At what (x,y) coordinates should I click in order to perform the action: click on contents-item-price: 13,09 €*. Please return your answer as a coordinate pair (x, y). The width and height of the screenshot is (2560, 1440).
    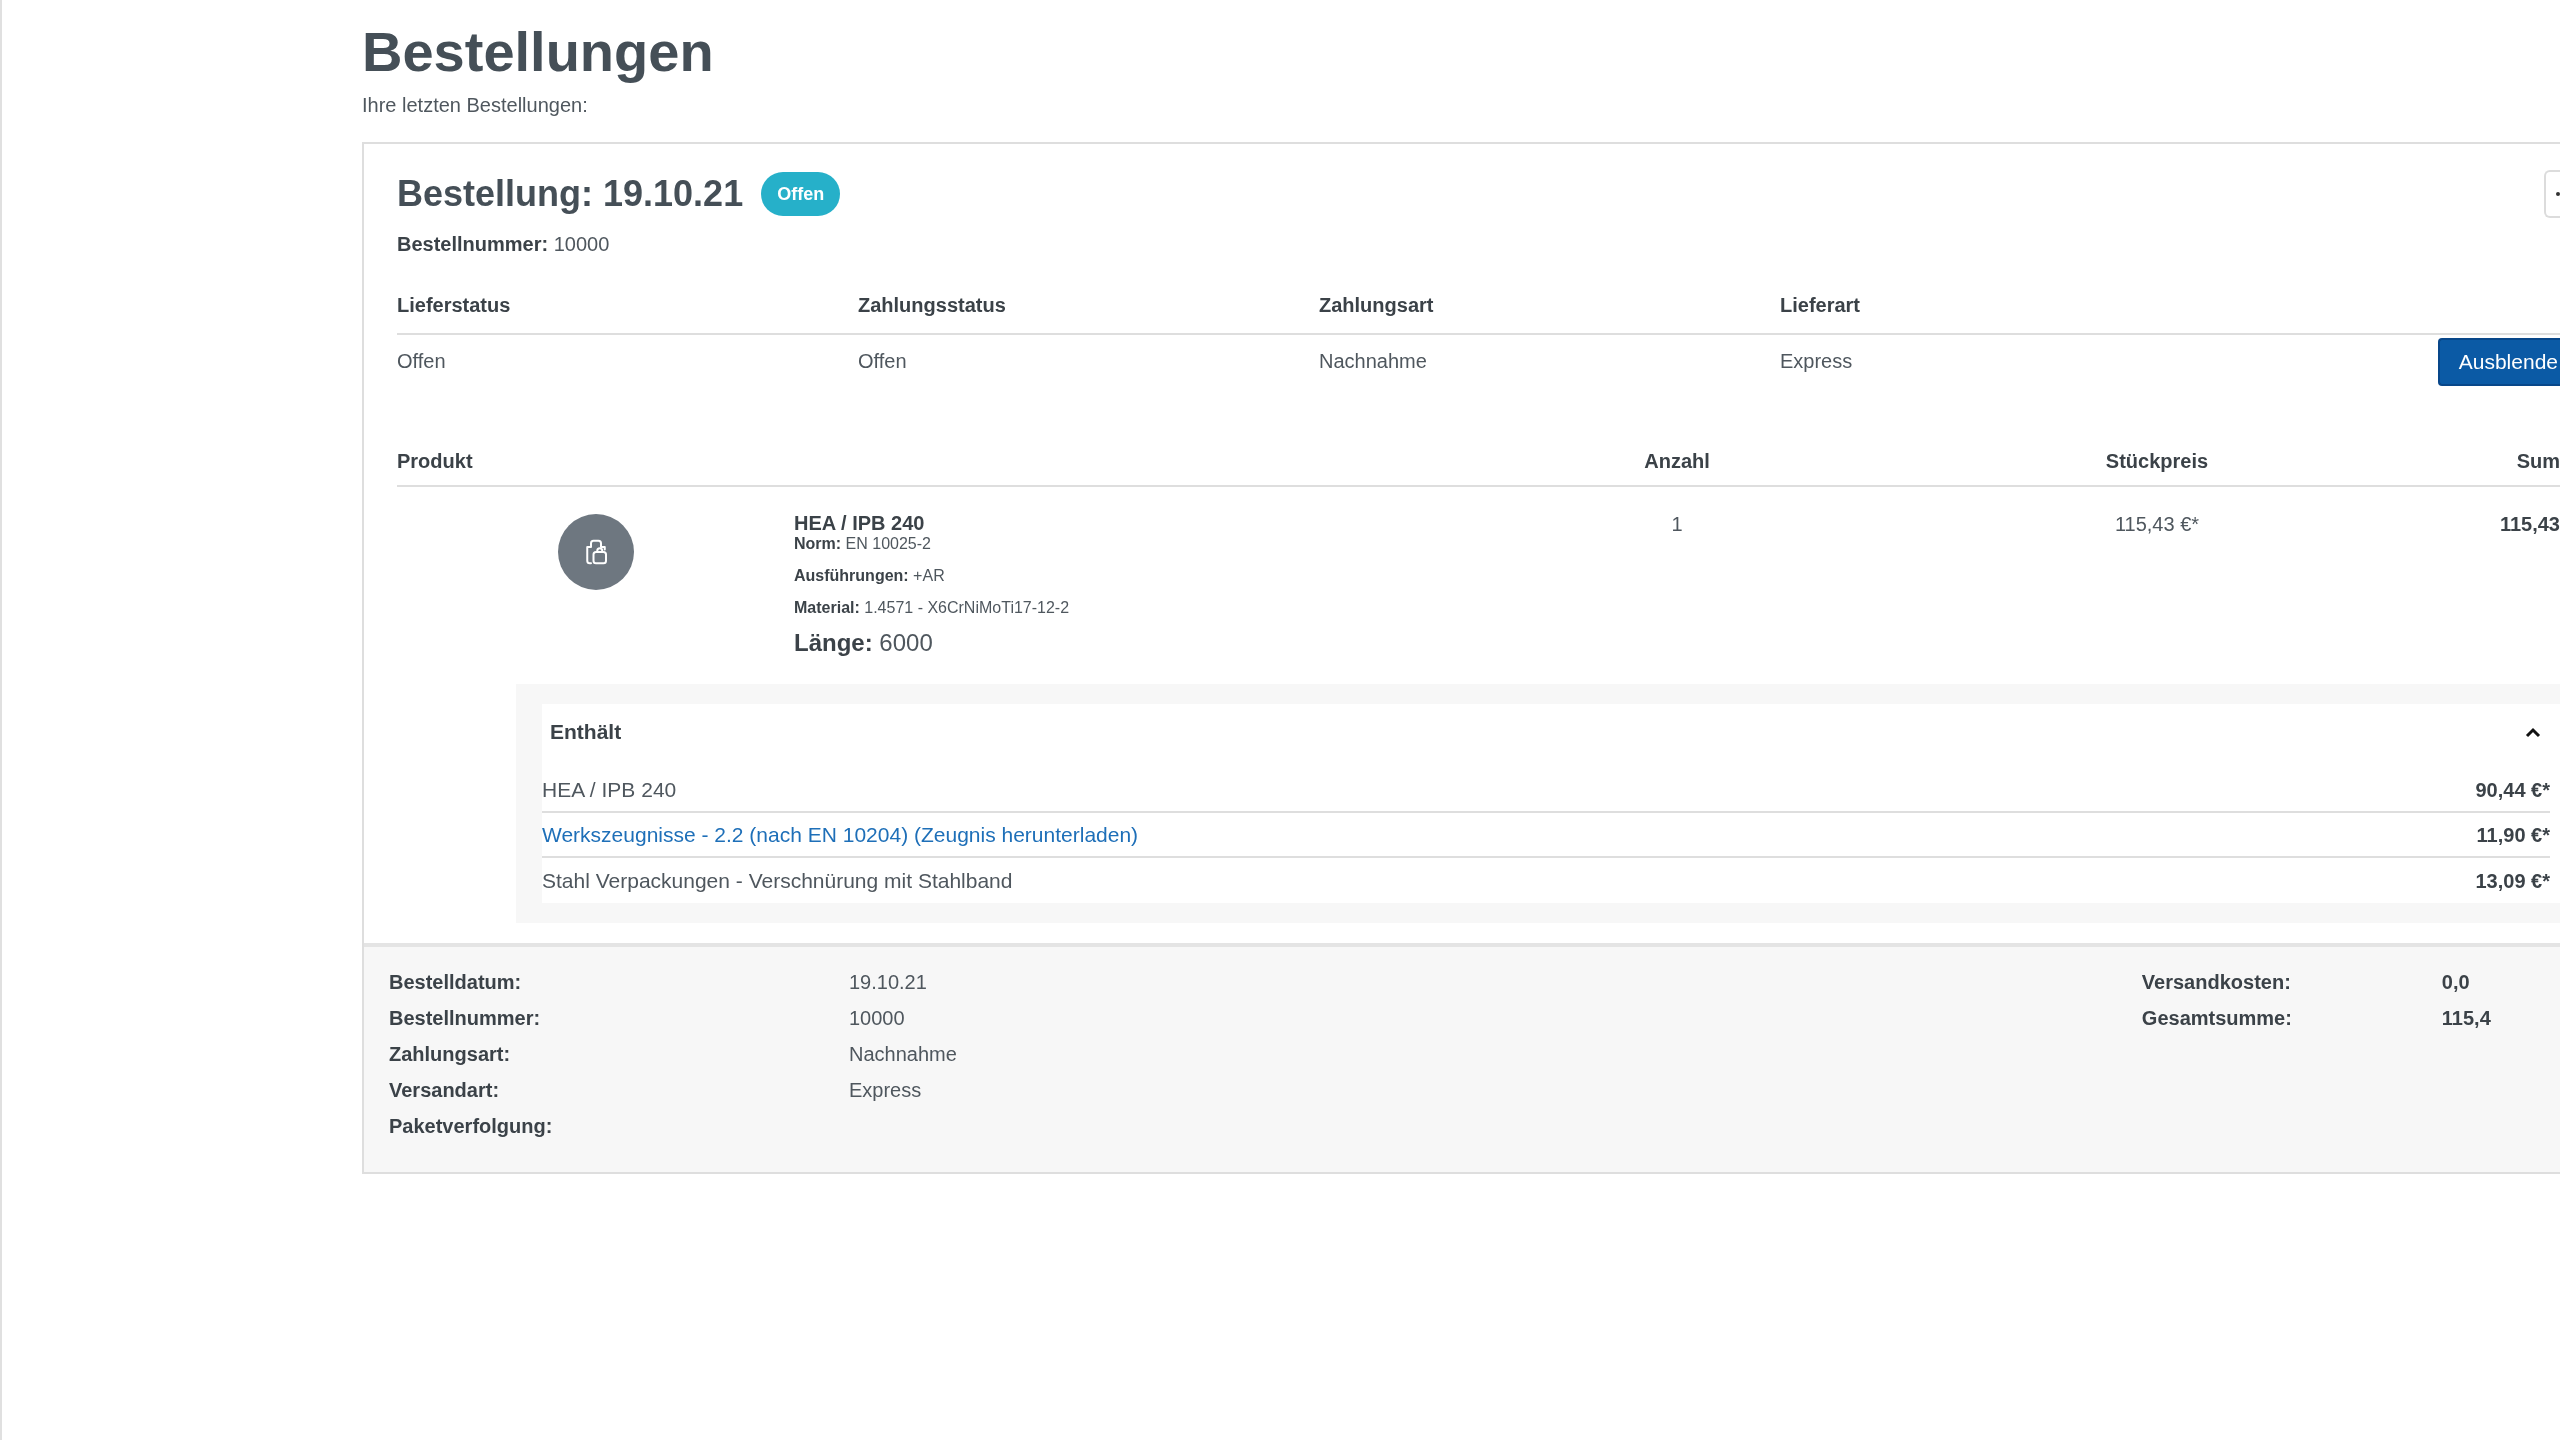
    Looking at the image, I should click on (2512, 880).